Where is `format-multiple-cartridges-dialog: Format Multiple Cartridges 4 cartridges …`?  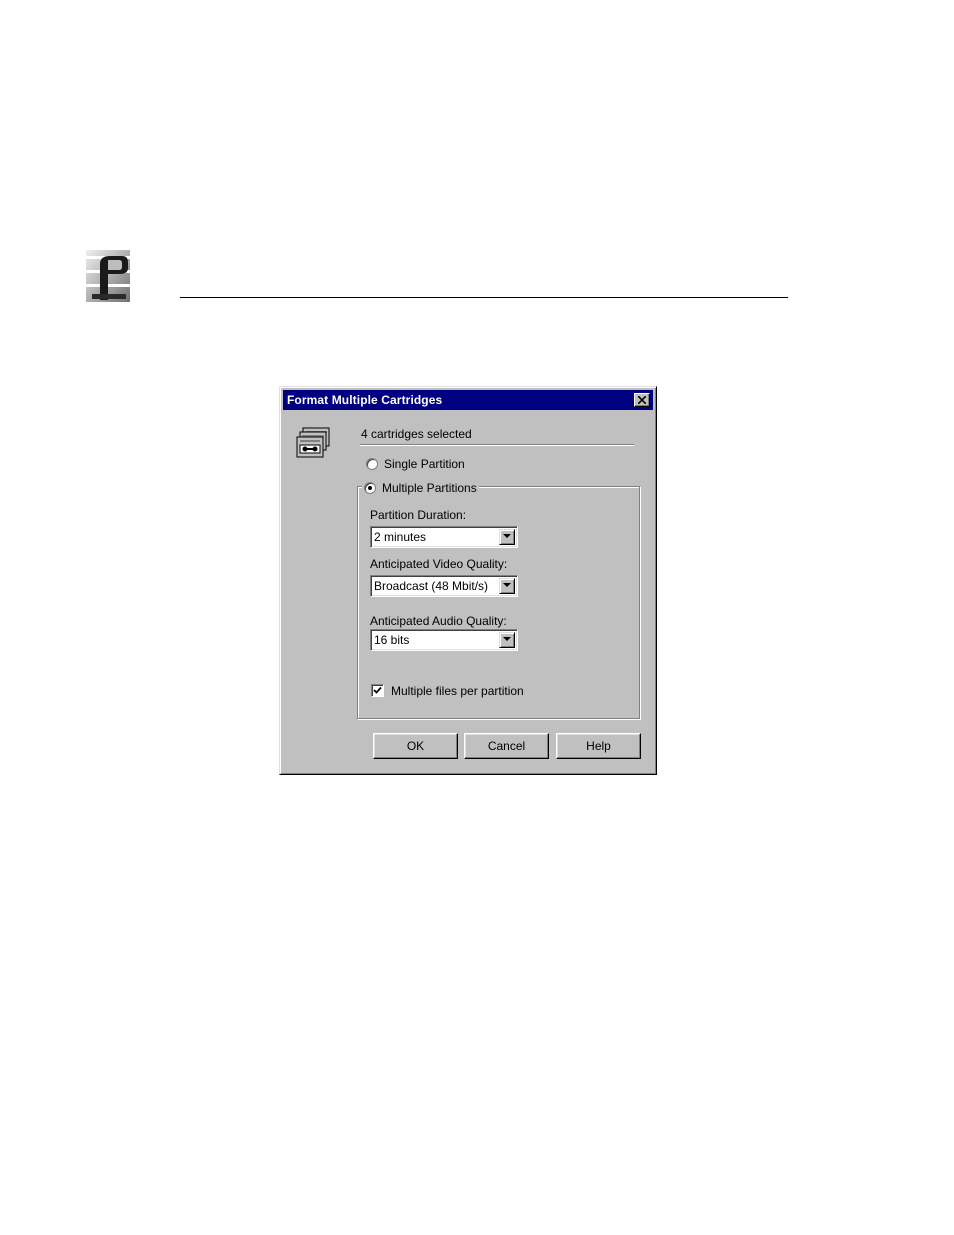
format-multiple-cartridges-dialog: Format Multiple Cartridges 4 cartridges … is located at coordinates (468, 580).